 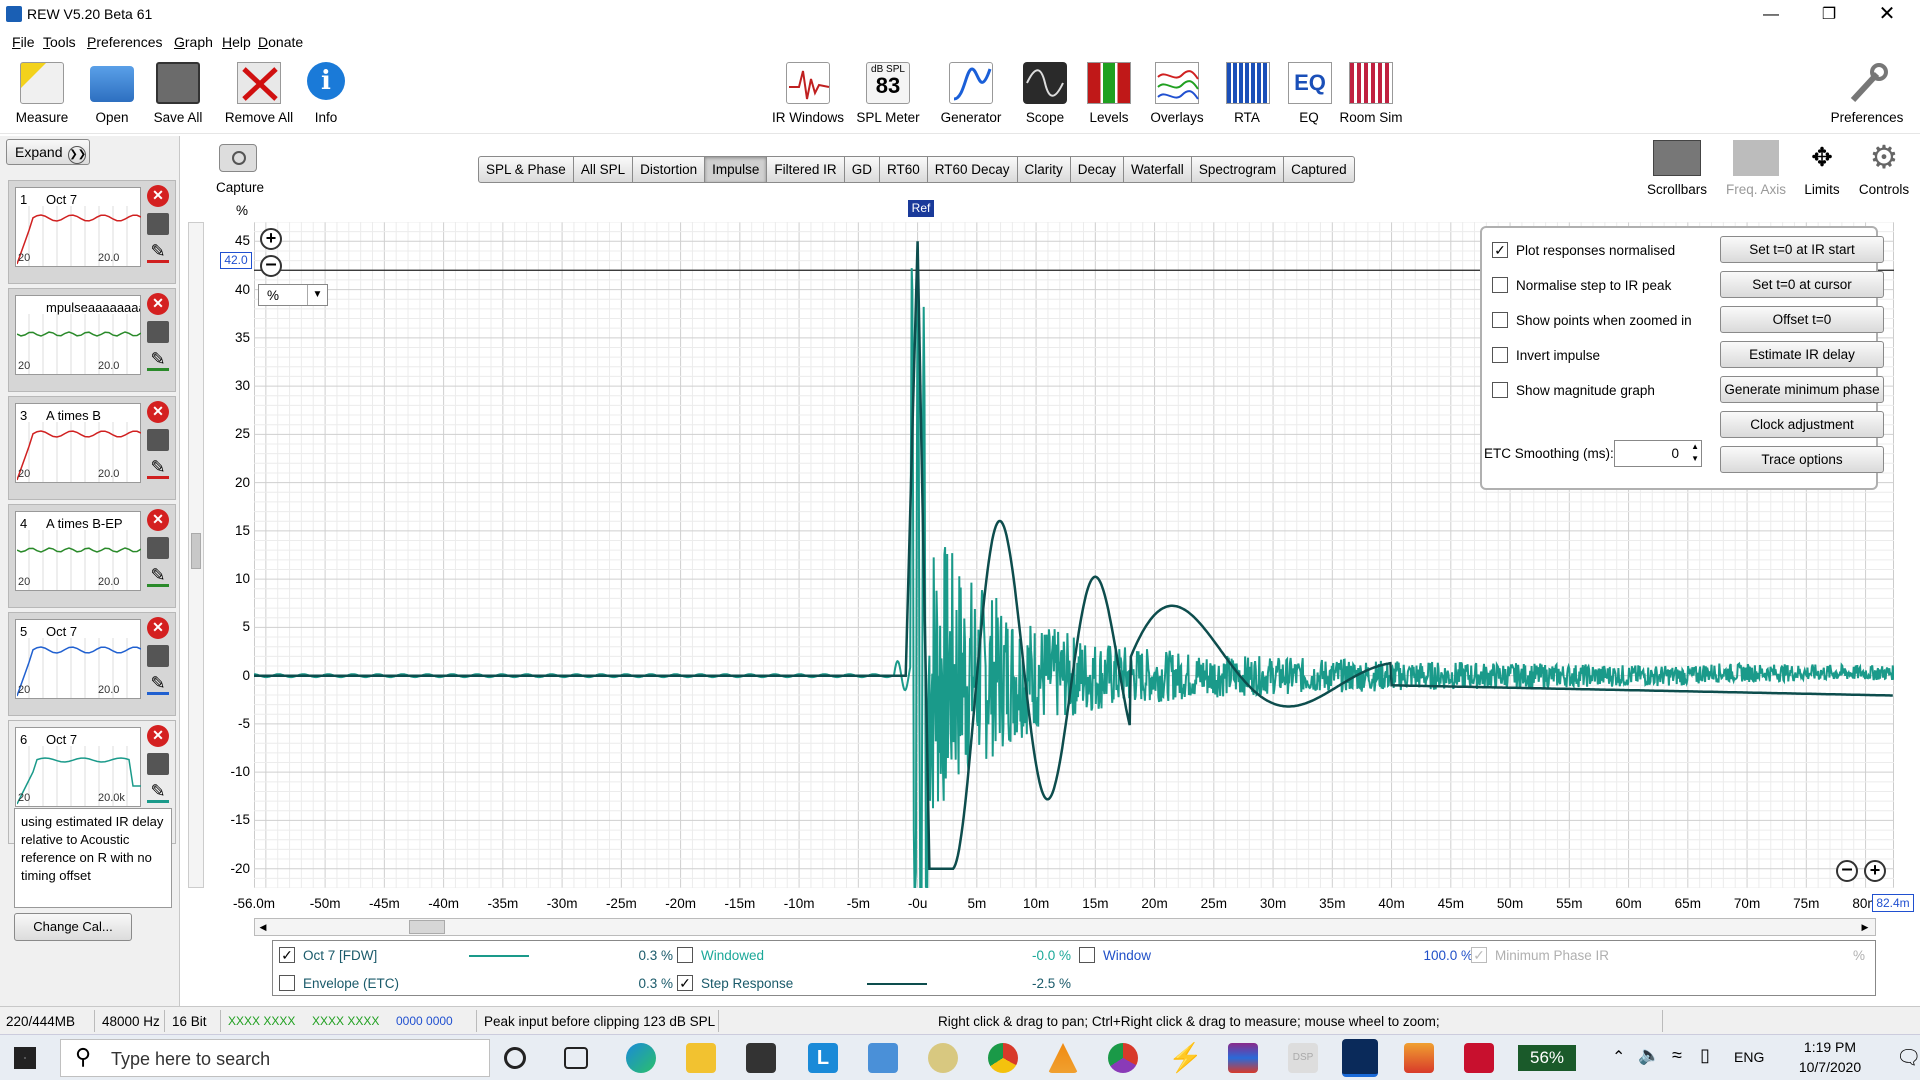 I want to click on folder-app-icon, so click(x=1419, y=1058).